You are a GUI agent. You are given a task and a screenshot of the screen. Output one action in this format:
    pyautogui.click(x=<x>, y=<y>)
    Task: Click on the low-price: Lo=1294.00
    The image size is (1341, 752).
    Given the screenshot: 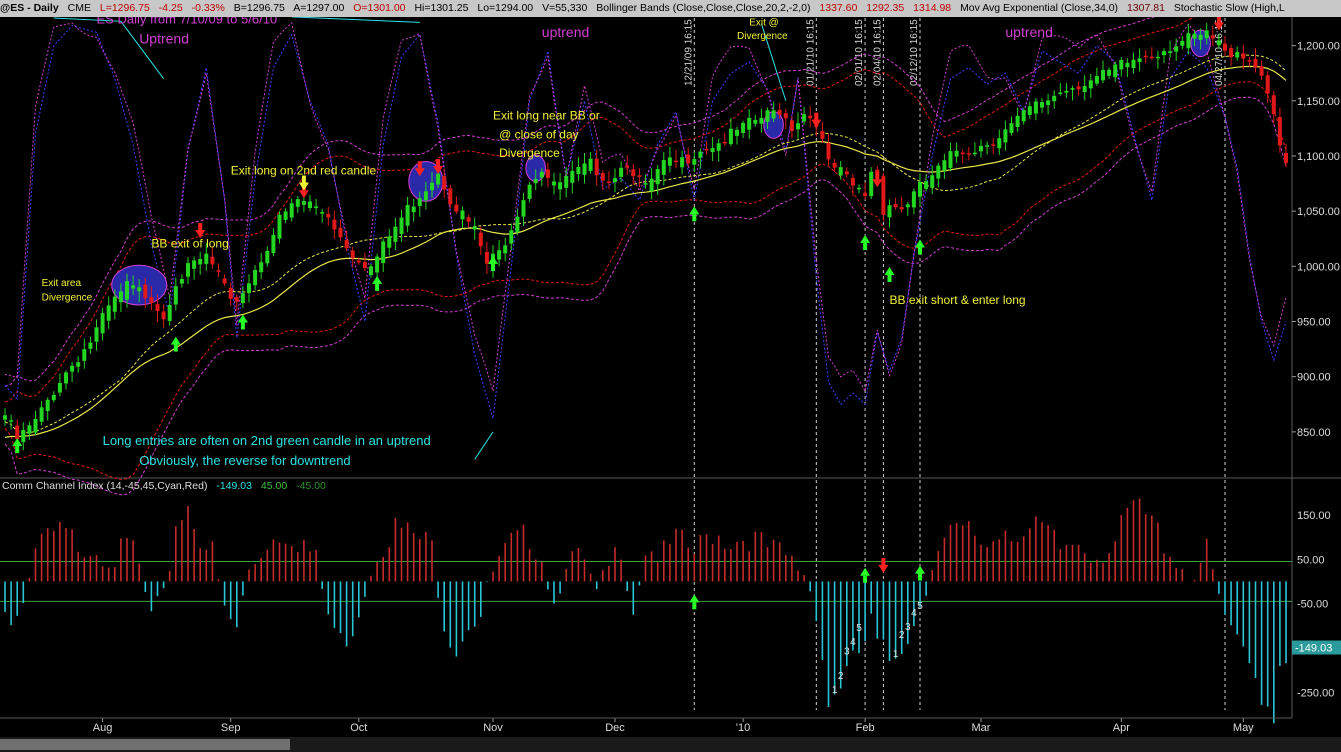 What is the action you would take?
    pyautogui.click(x=505, y=8)
    